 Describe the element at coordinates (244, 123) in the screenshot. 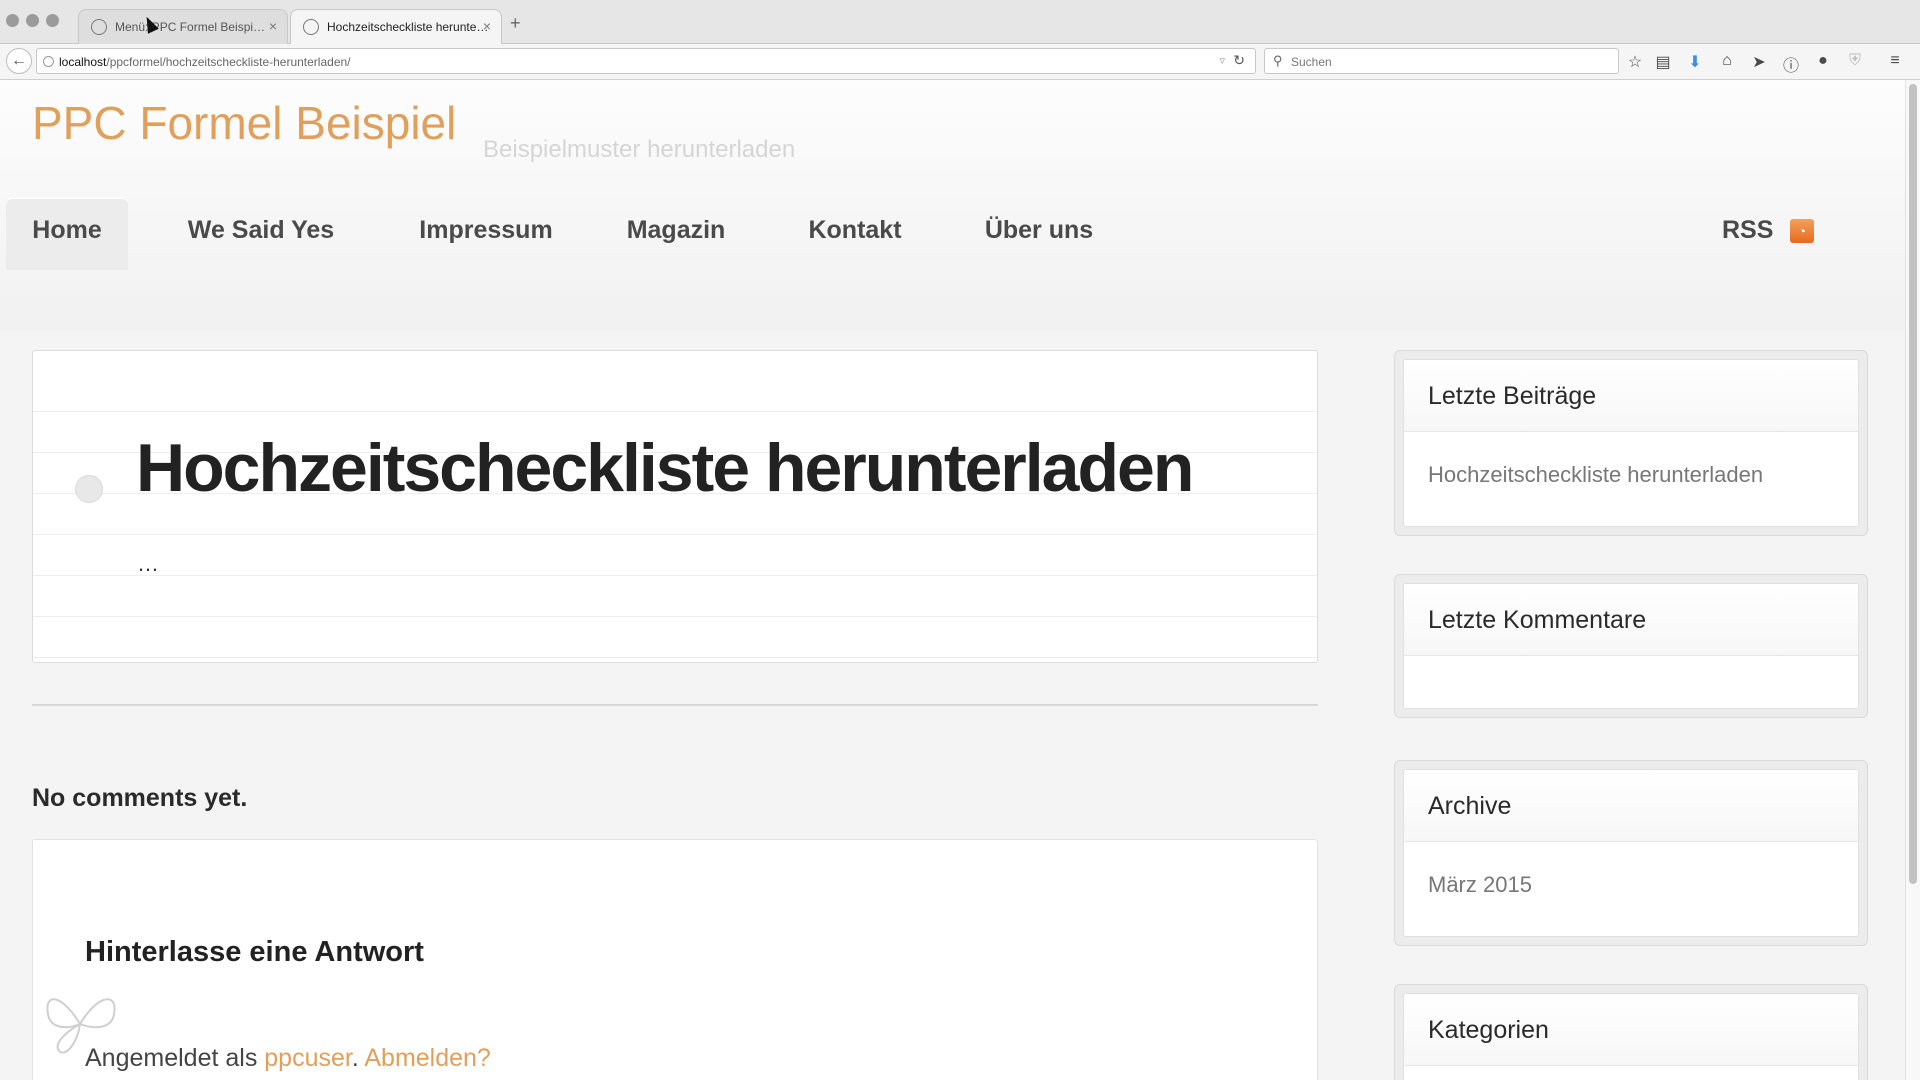

I see `site-title: PPC Formel Beispiel` at that location.